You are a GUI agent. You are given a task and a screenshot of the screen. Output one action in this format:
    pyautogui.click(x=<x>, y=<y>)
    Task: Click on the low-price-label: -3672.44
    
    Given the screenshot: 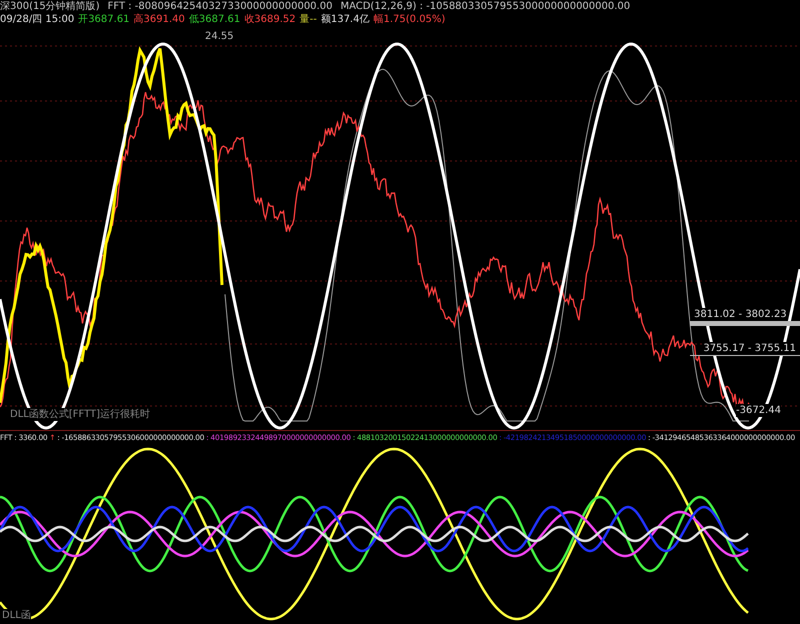 What is the action you would take?
    pyautogui.click(x=758, y=410)
    